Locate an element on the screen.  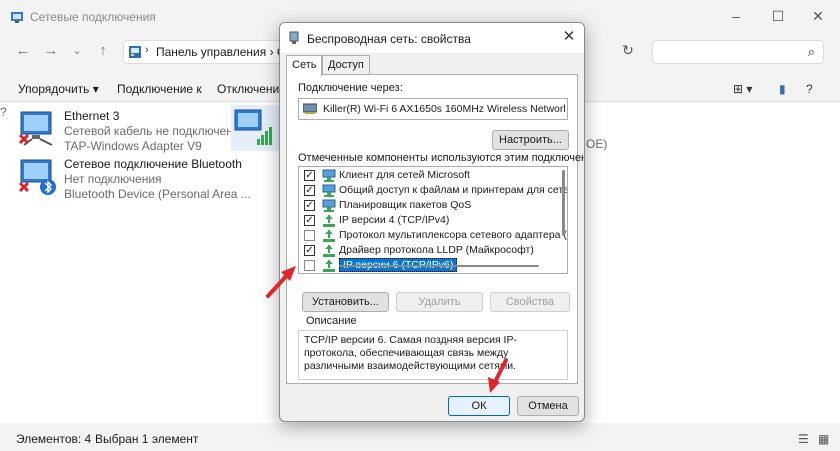
component-label: Драйвер протокола LLDP (Майкрософт) is located at coordinates (436, 250).